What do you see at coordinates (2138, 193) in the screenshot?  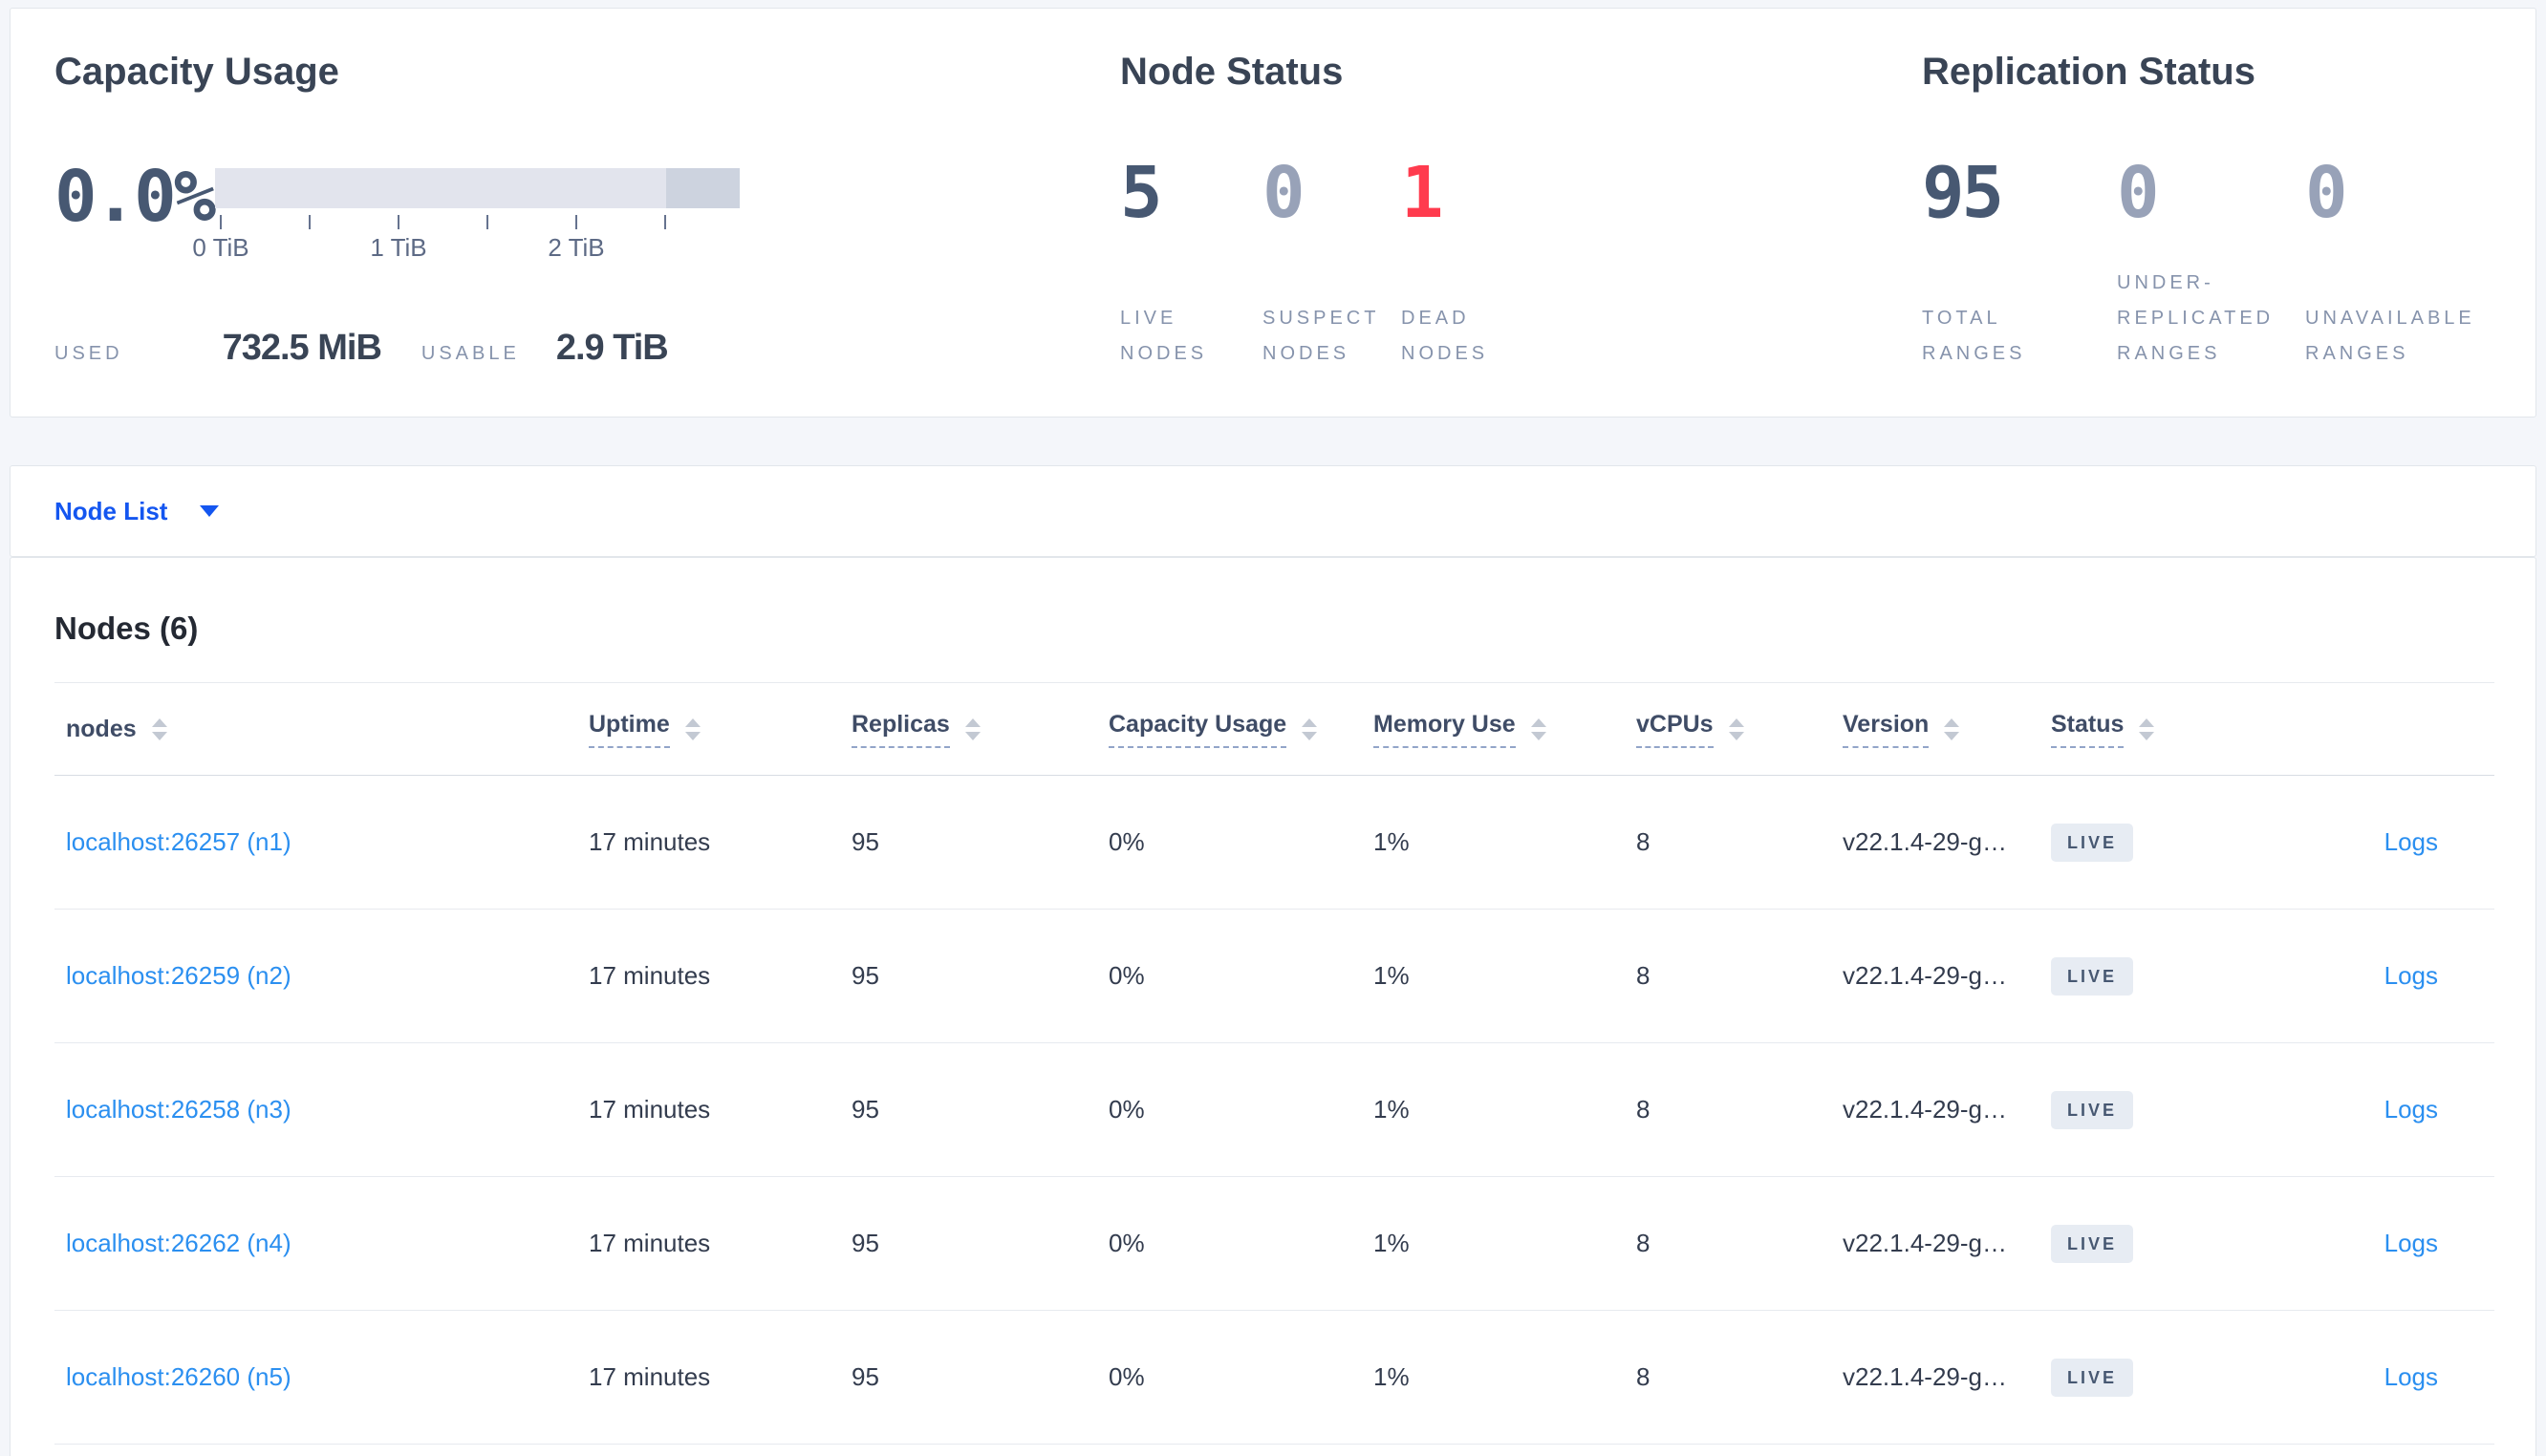 I see `under-replicated-ranges-value: 0` at bounding box center [2138, 193].